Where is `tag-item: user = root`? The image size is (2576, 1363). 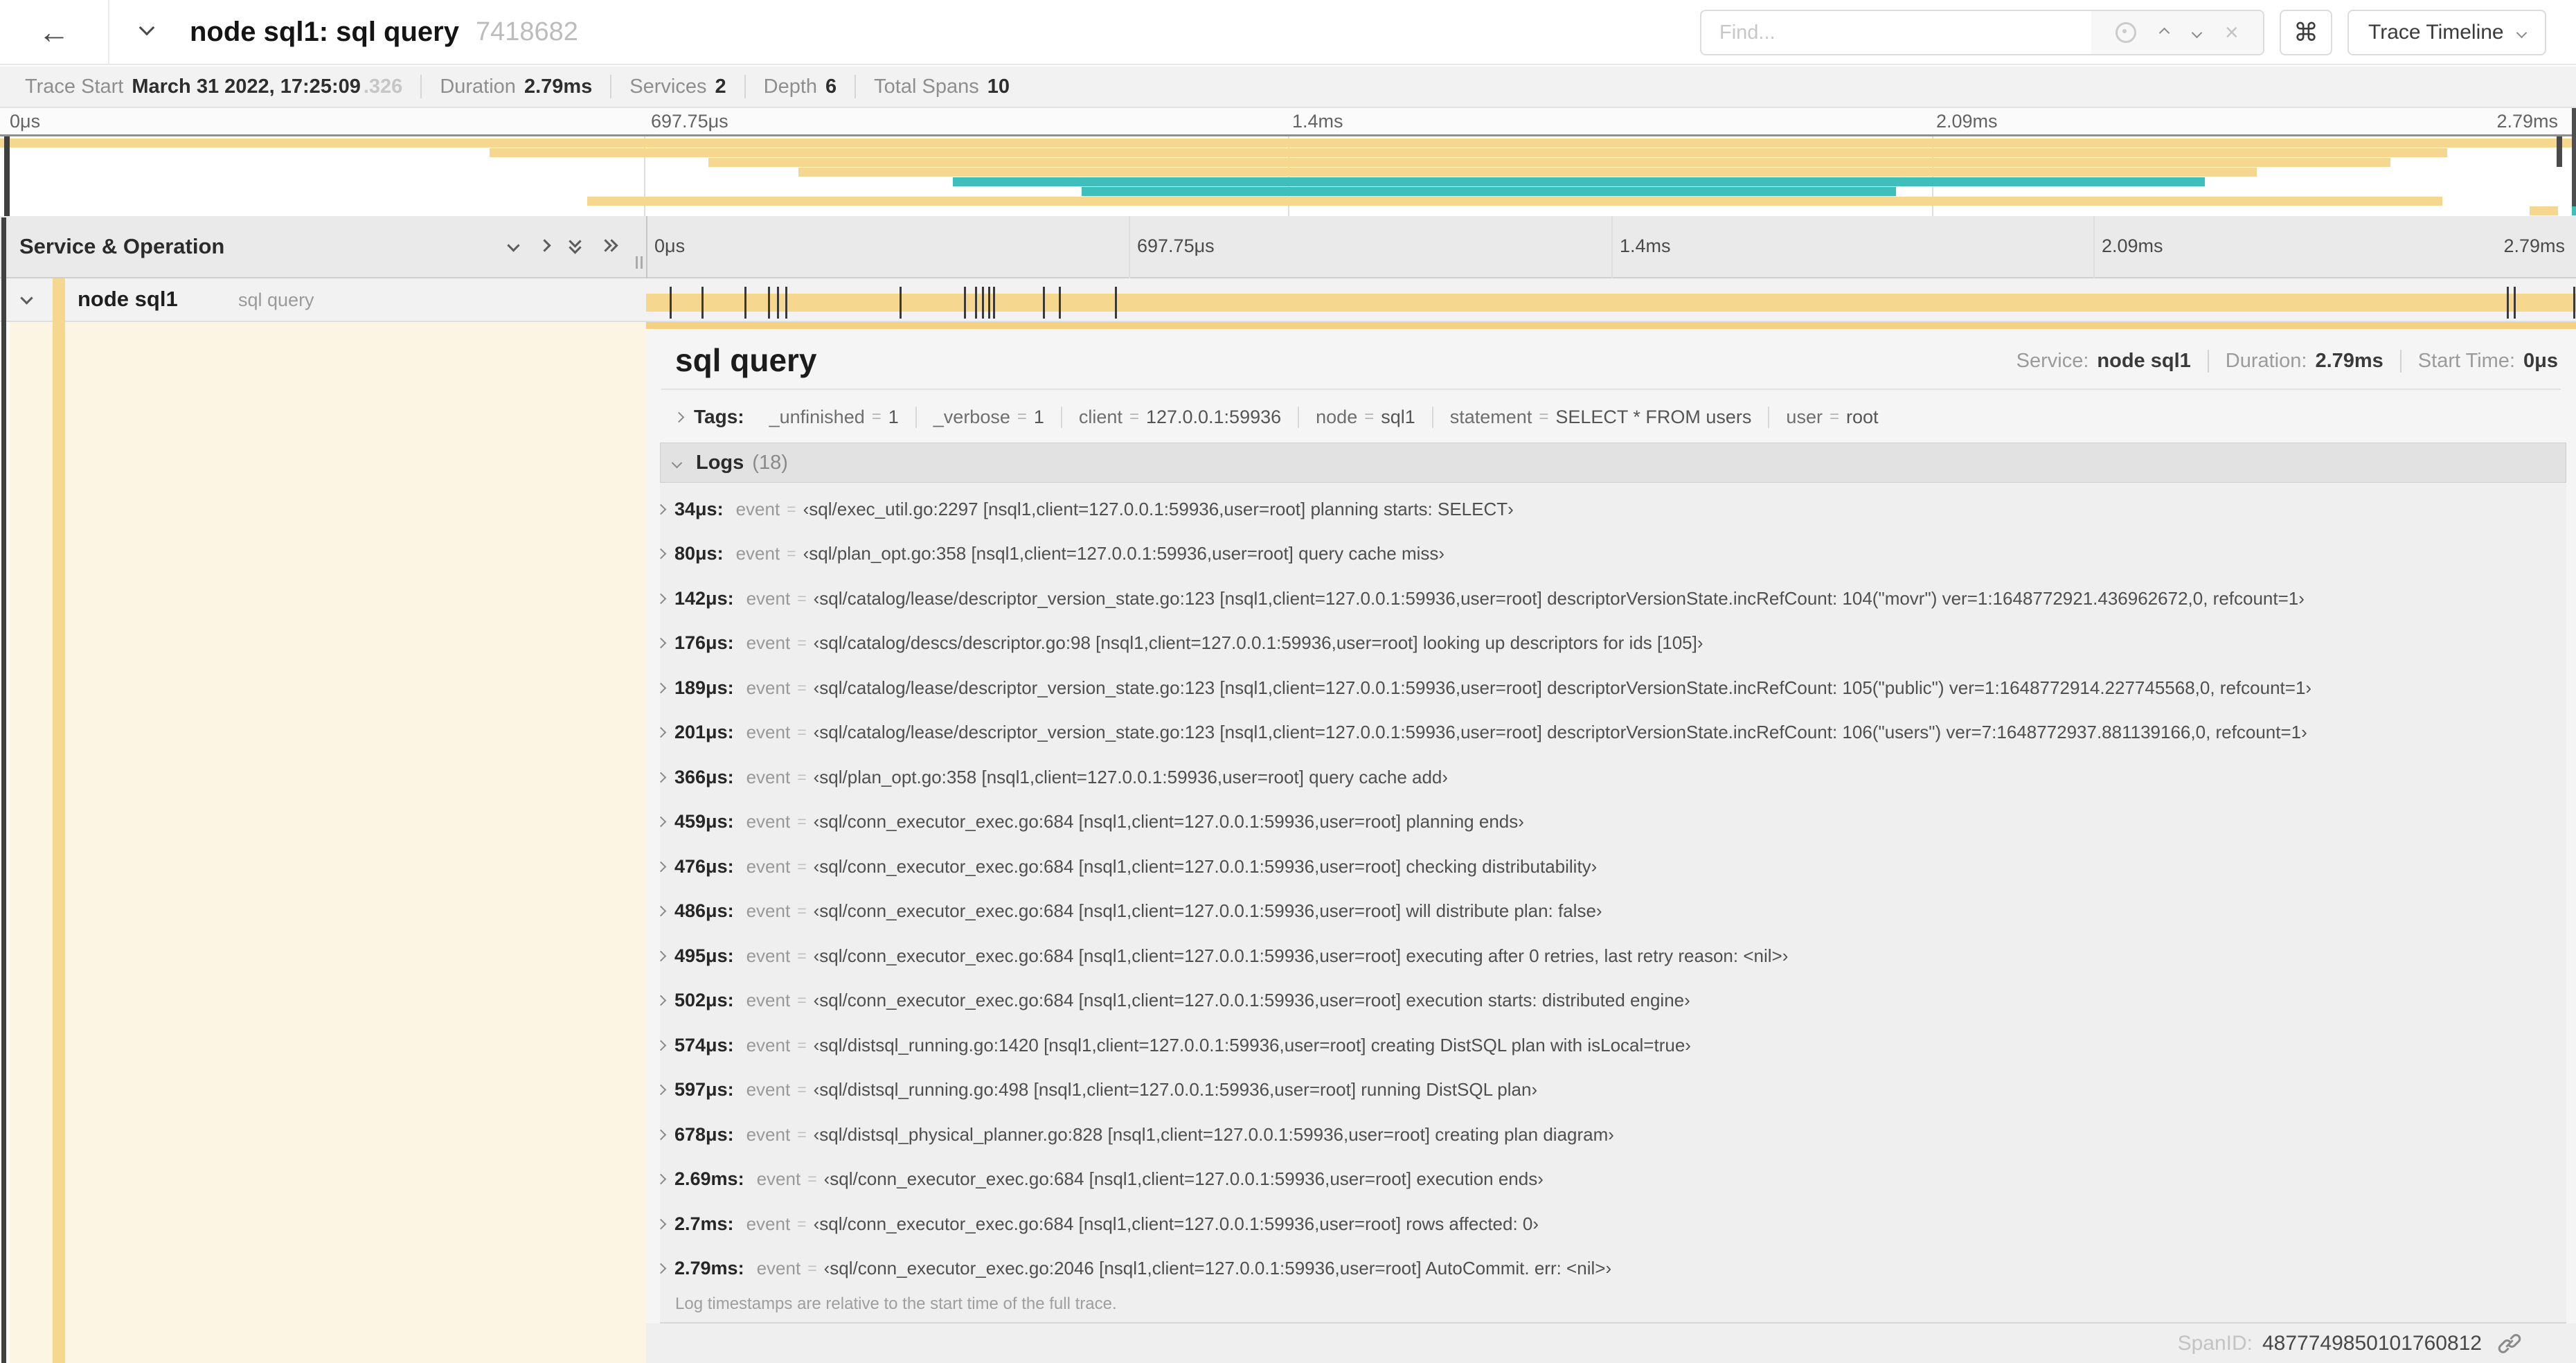
tag-item: user = root is located at coordinates (1831, 417).